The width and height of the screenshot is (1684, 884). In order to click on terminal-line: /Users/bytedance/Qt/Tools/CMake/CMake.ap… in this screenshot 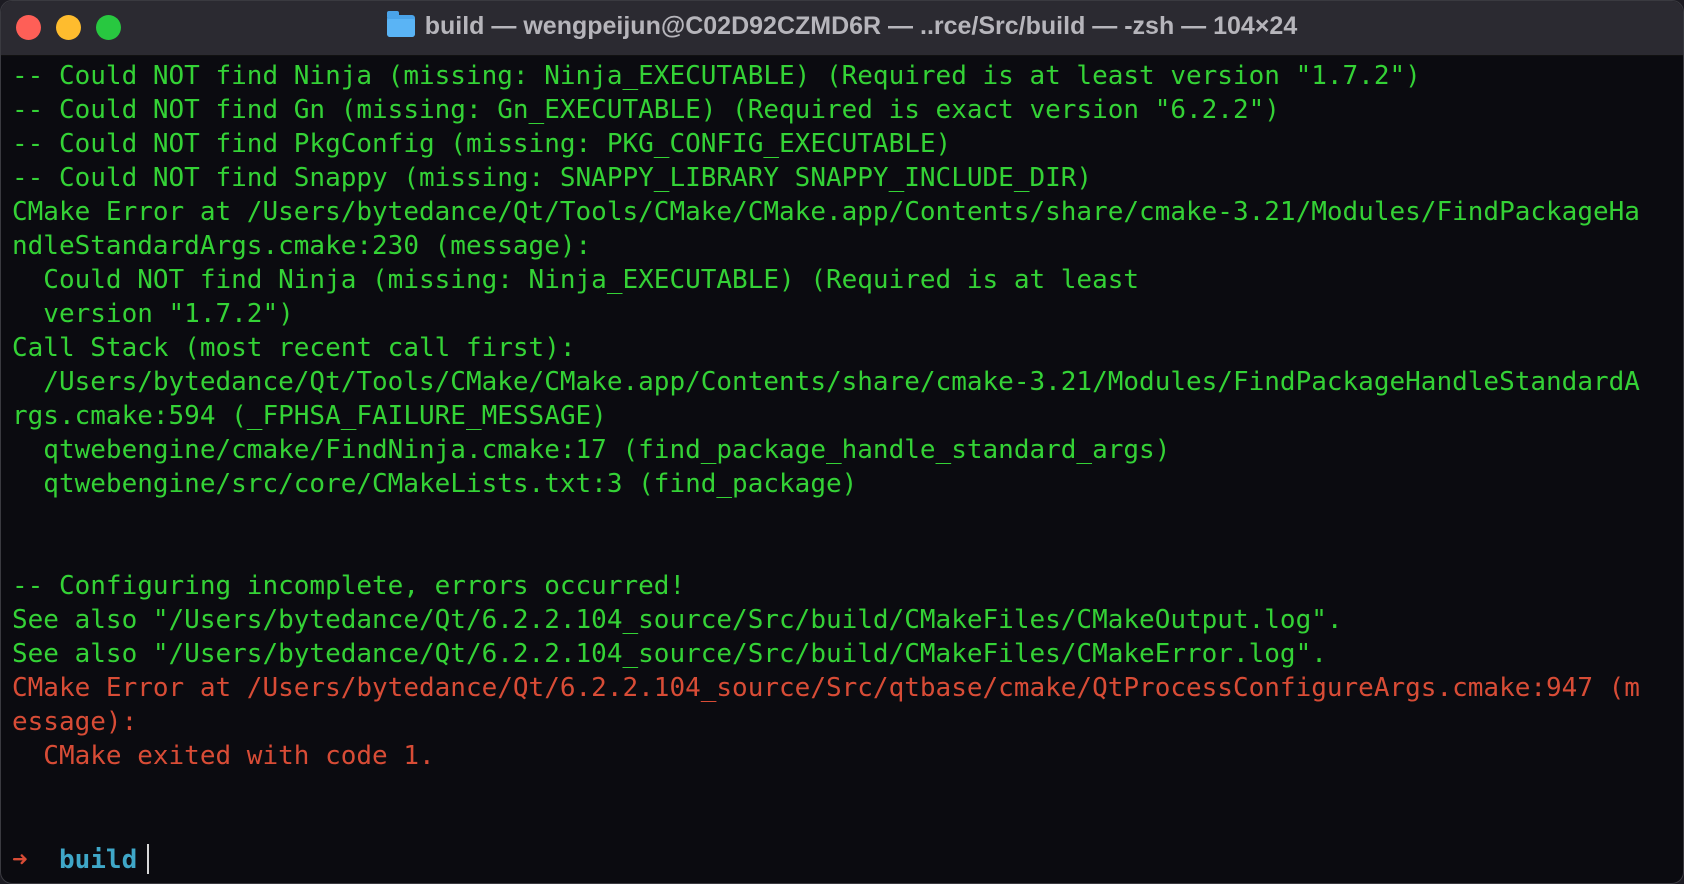, I will do `click(826, 382)`.